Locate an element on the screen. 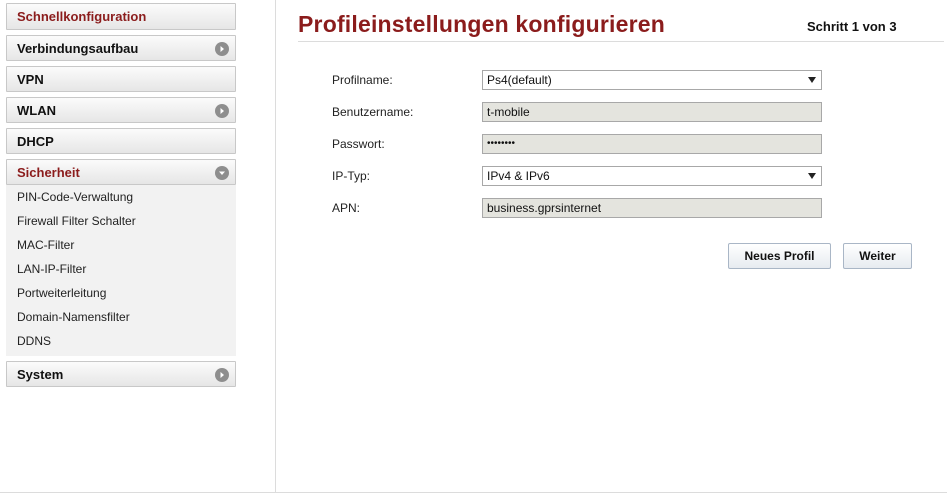 The width and height of the screenshot is (947, 501). submenu-item-domain-filter: Domain-Namensfilter is located at coordinates (121, 317).